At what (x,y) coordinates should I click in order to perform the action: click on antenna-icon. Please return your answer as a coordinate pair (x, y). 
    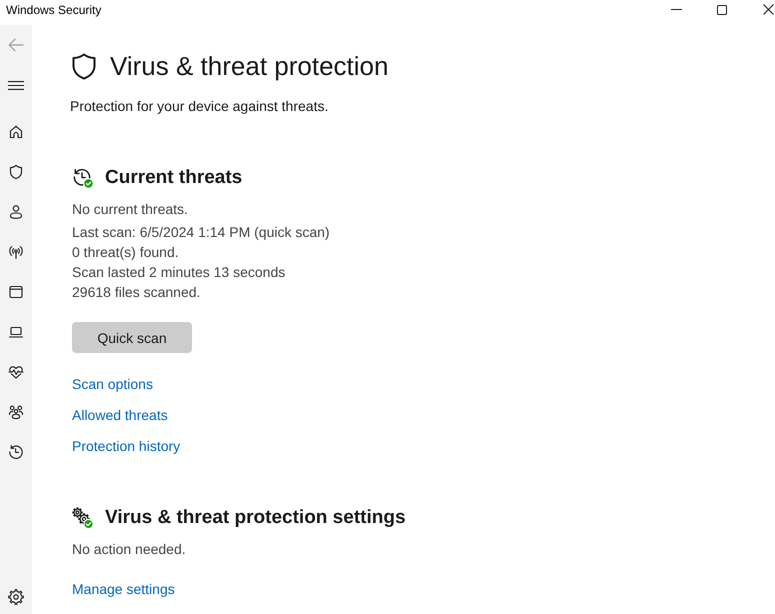
    Looking at the image, I should click on (16, 252).